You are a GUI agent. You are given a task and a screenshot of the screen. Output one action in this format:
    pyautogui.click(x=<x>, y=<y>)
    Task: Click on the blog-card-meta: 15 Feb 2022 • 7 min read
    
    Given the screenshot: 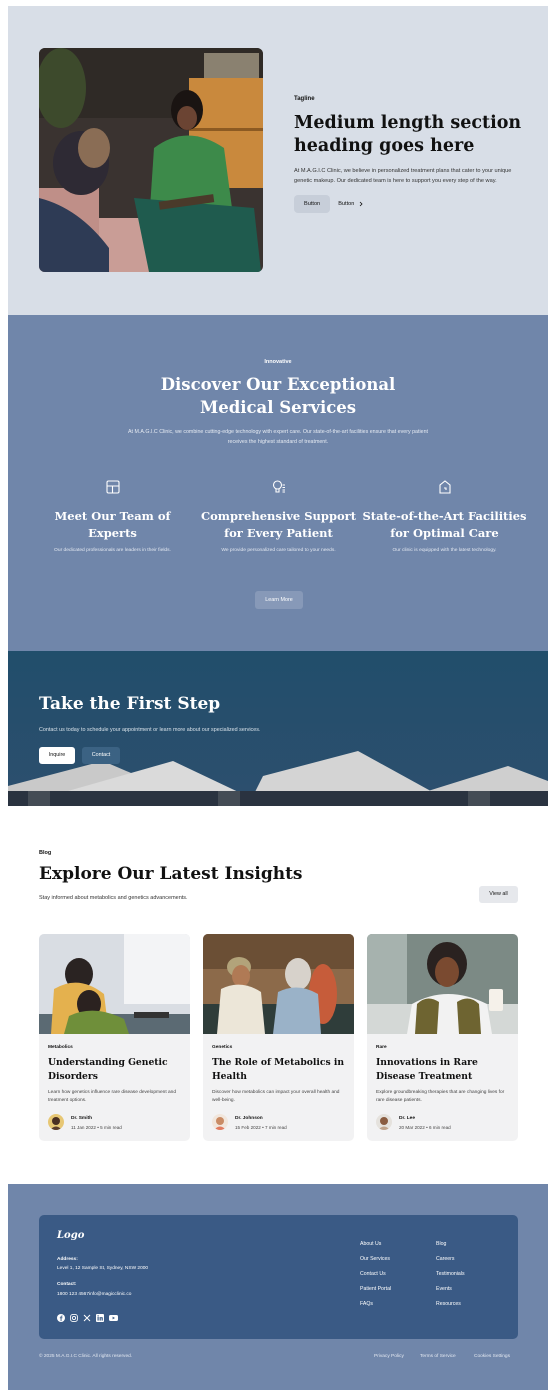 What is the action you would take?
    pyautogui.click(x=261, y=1127)
    